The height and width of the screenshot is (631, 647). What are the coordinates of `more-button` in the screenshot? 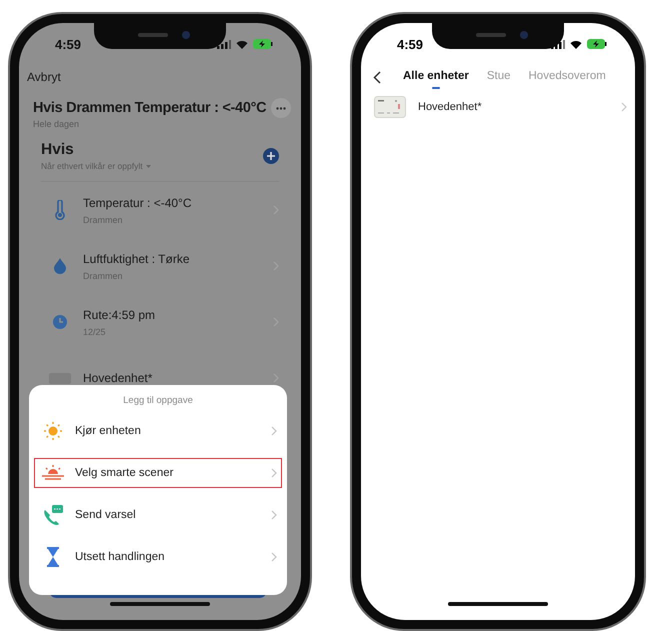 It's located at (281, 108).